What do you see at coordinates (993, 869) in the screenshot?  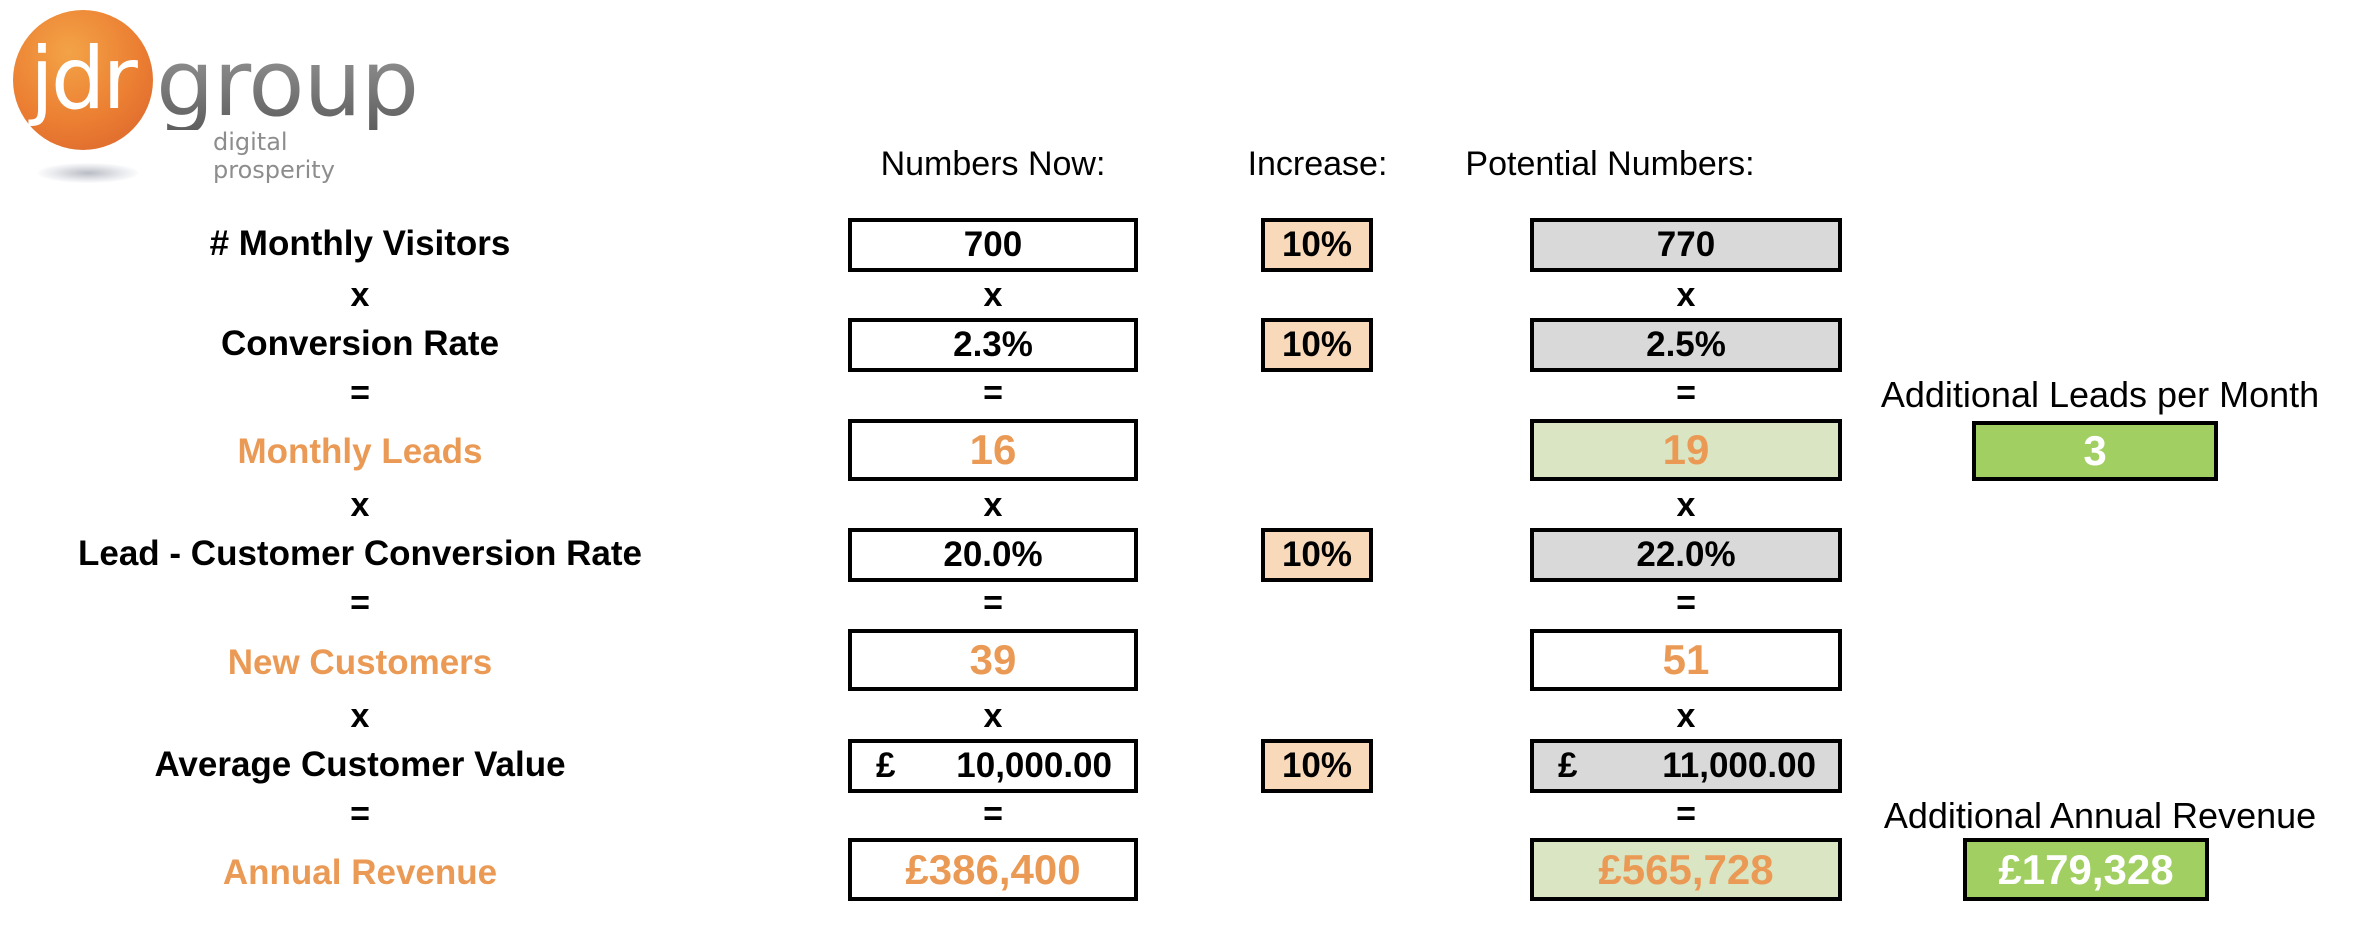 I see `now-annual-revenue-value: £386,400` at bounding box center [993, 869].